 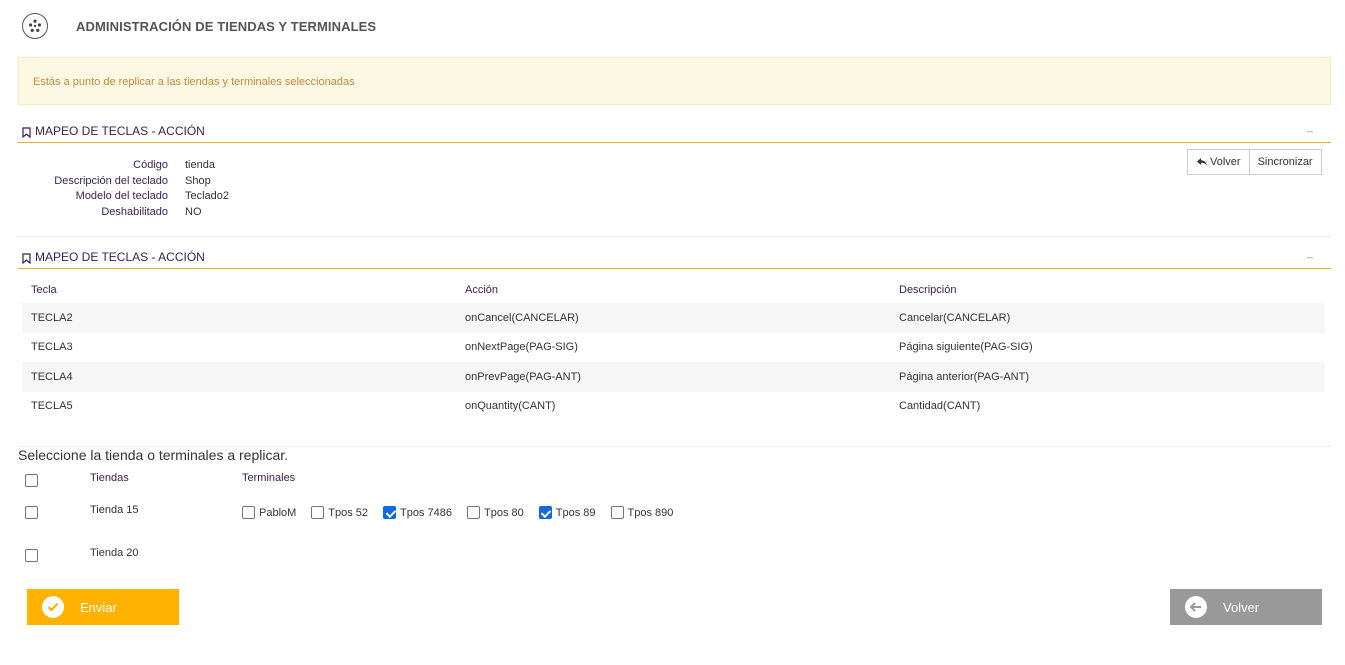 I want to click on top-bar: ADMINISTRACIÓN DE TIENDAS Y TERMINALES, so click(x=672, y=26).